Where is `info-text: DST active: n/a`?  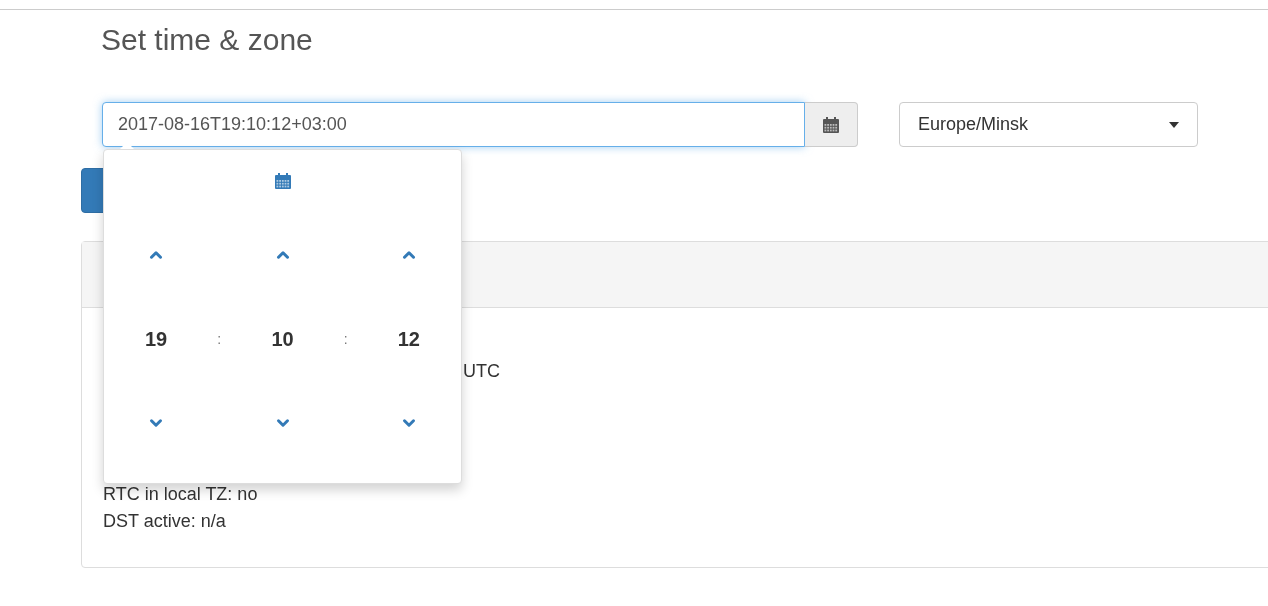 info-text: DST active: n/a is located at coordinates (164, 521).